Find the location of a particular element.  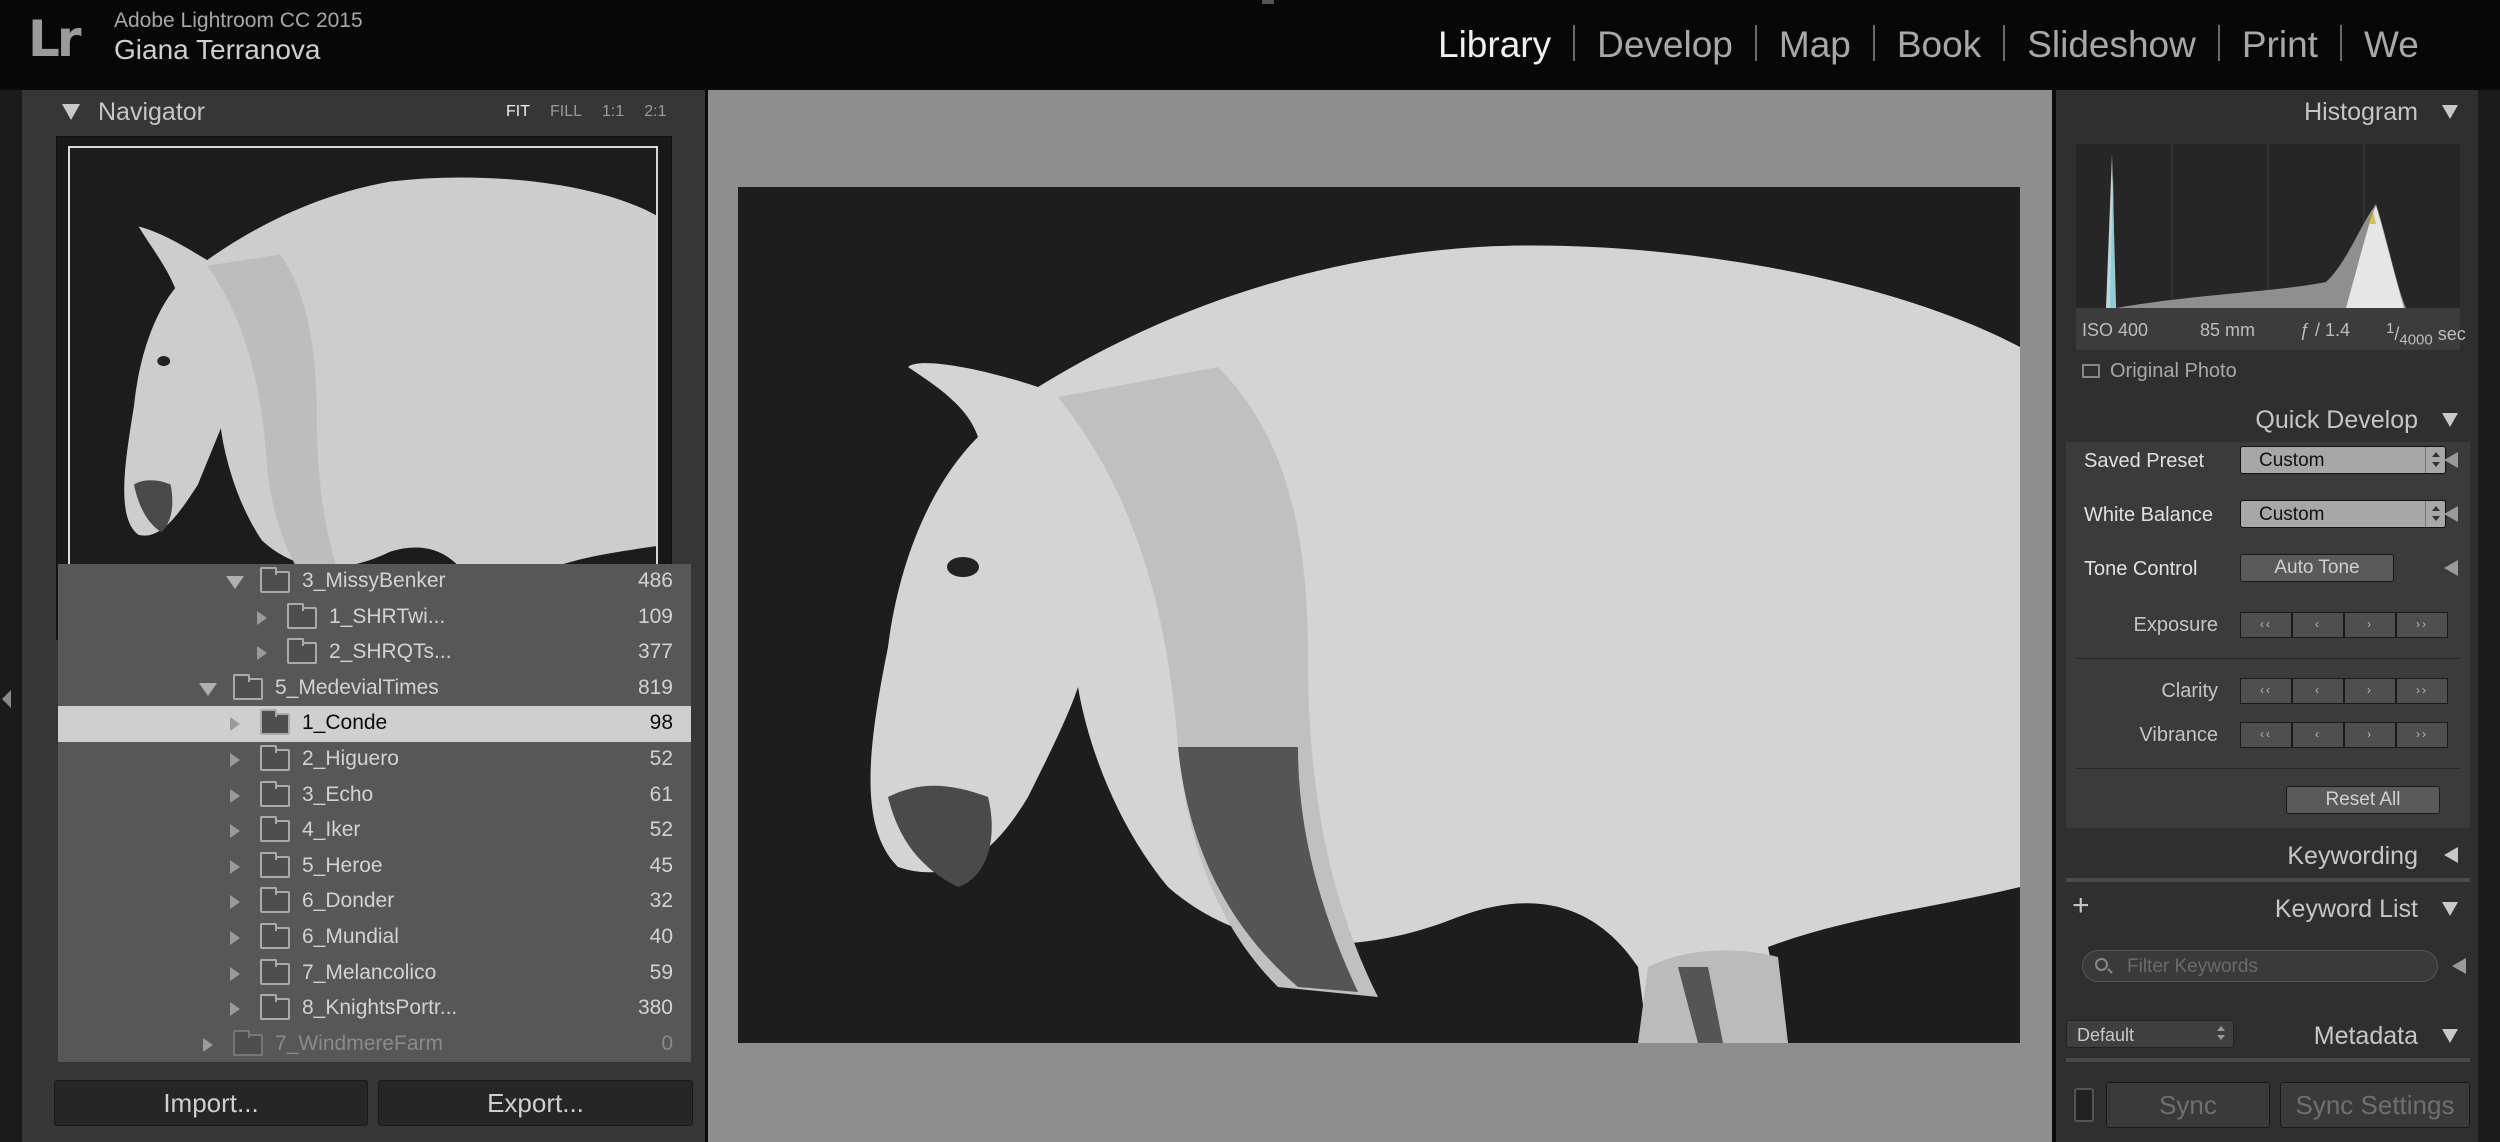

original-photo-toggle: Original Photo is located at coordinates (2159, 371).